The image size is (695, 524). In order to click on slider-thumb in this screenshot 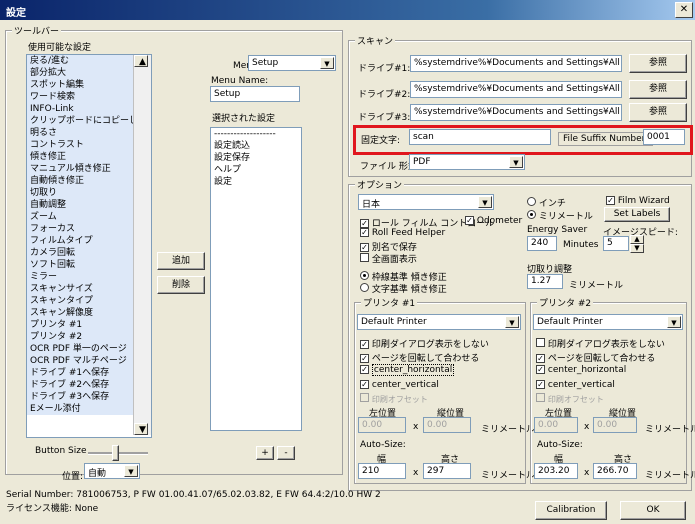, I will do `click(115, 453)`.